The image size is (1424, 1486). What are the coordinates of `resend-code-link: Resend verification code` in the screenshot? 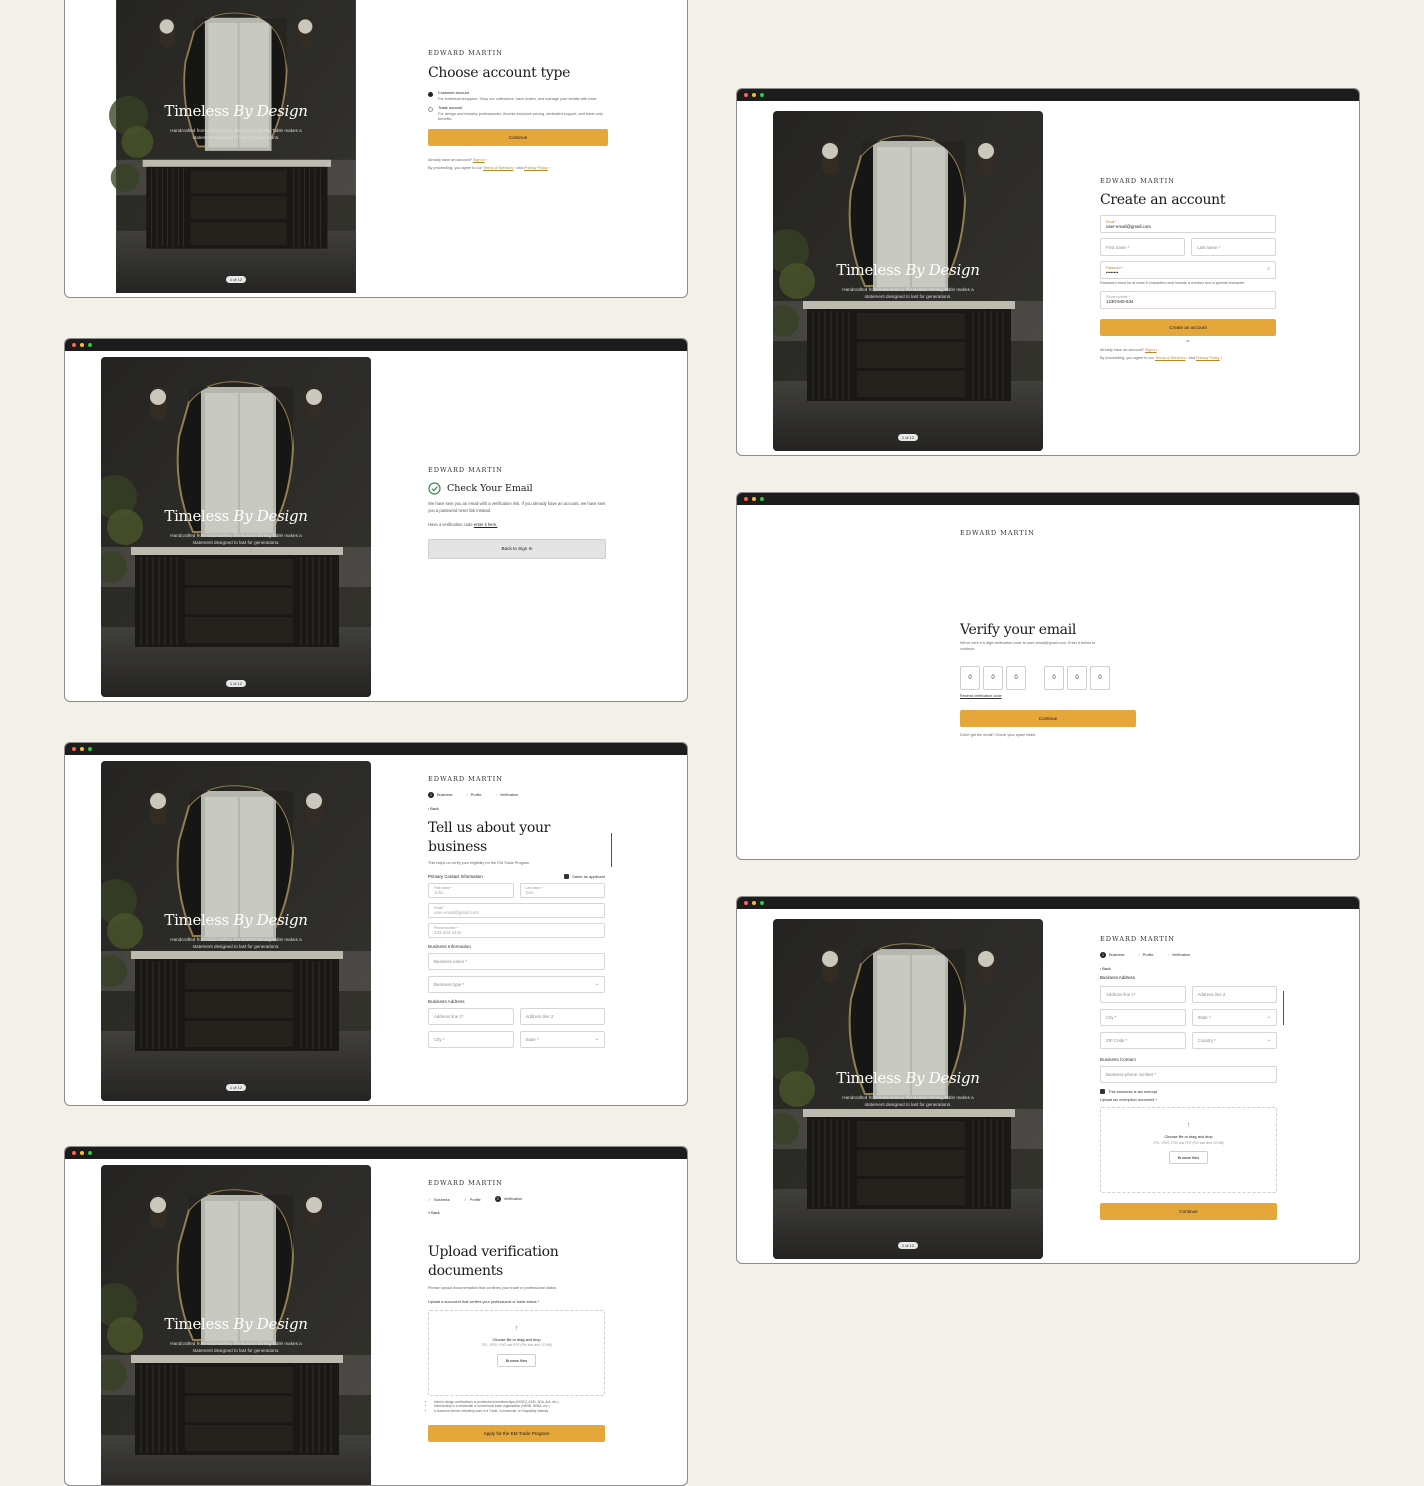 It's located at (1050, 697).